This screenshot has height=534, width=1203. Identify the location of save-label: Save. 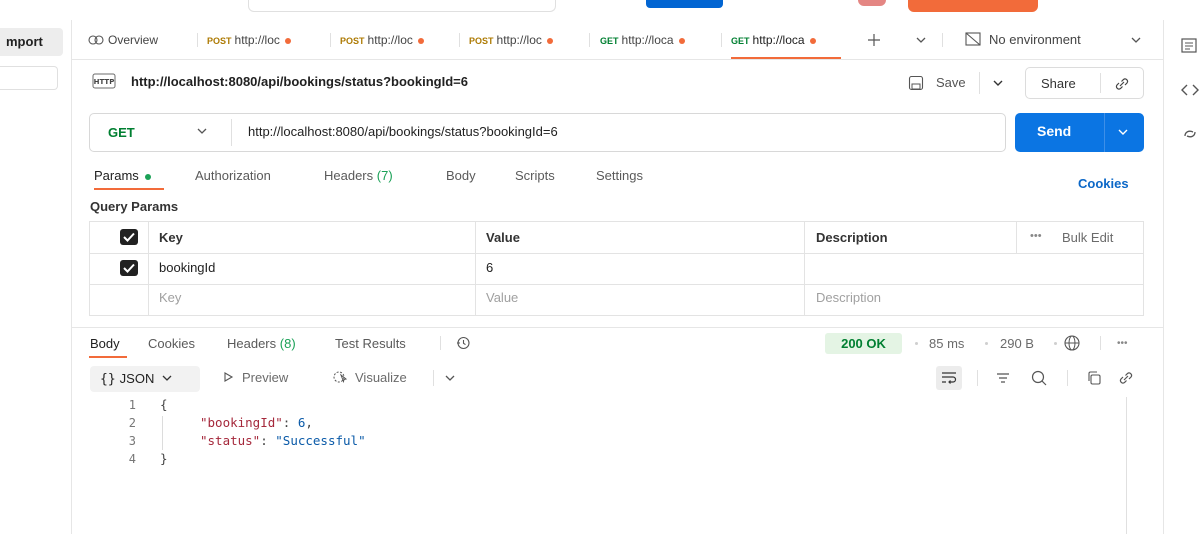
(951, 82).